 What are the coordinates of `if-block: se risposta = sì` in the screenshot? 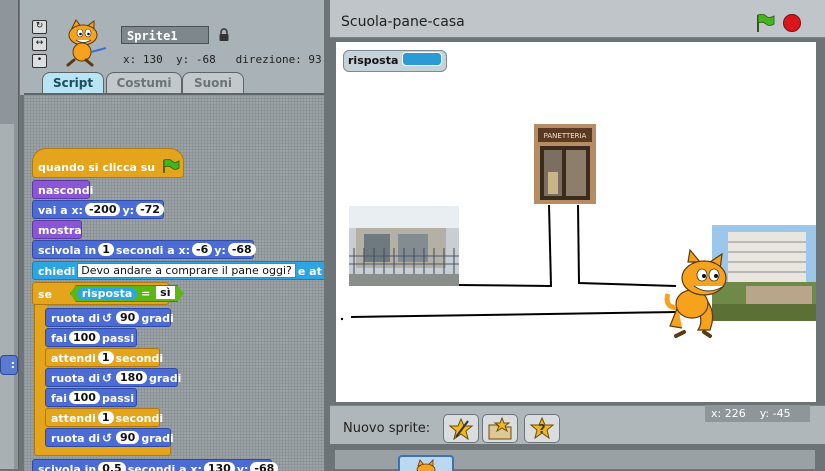 It's located at (100, 293).